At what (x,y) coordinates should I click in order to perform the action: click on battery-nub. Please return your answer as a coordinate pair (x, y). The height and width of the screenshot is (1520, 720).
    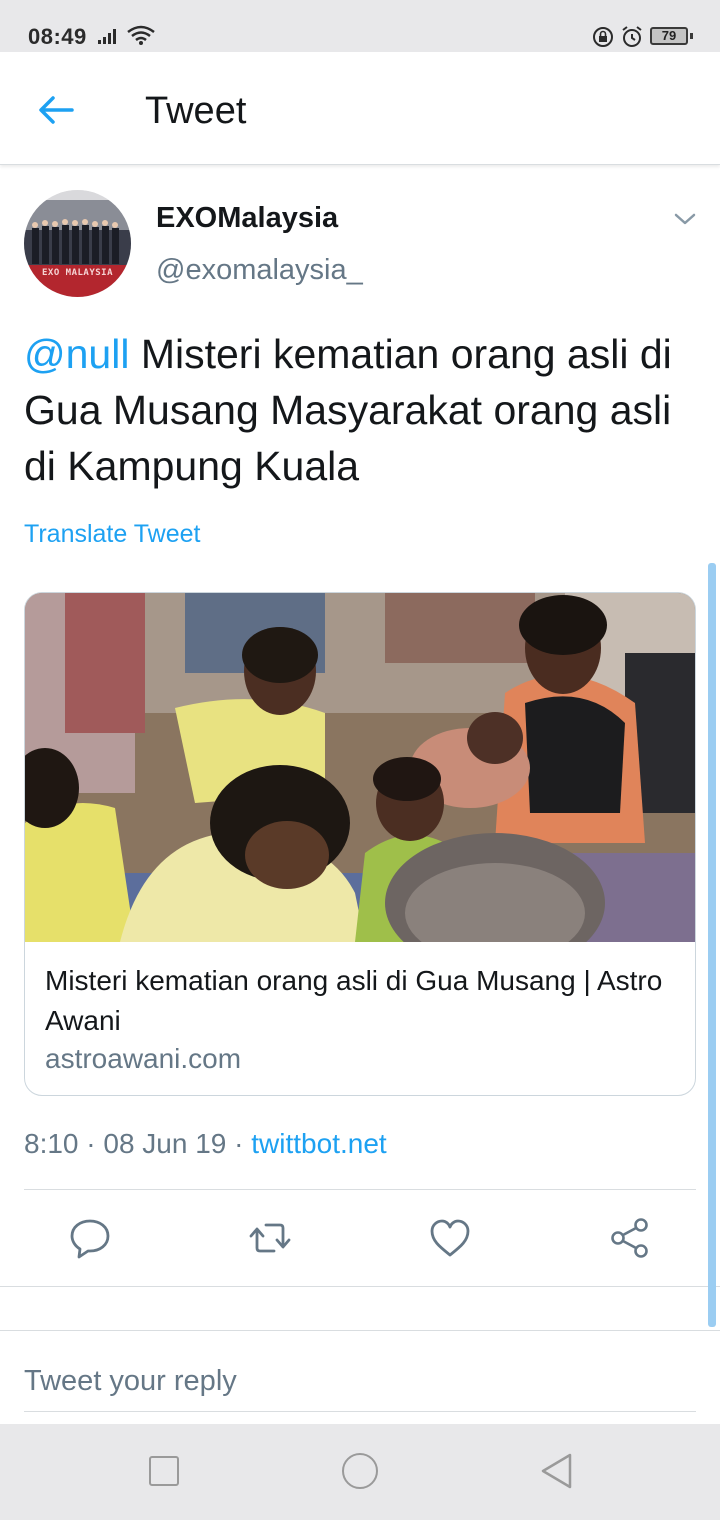
    Looking at the image, I should click on (691, 36).